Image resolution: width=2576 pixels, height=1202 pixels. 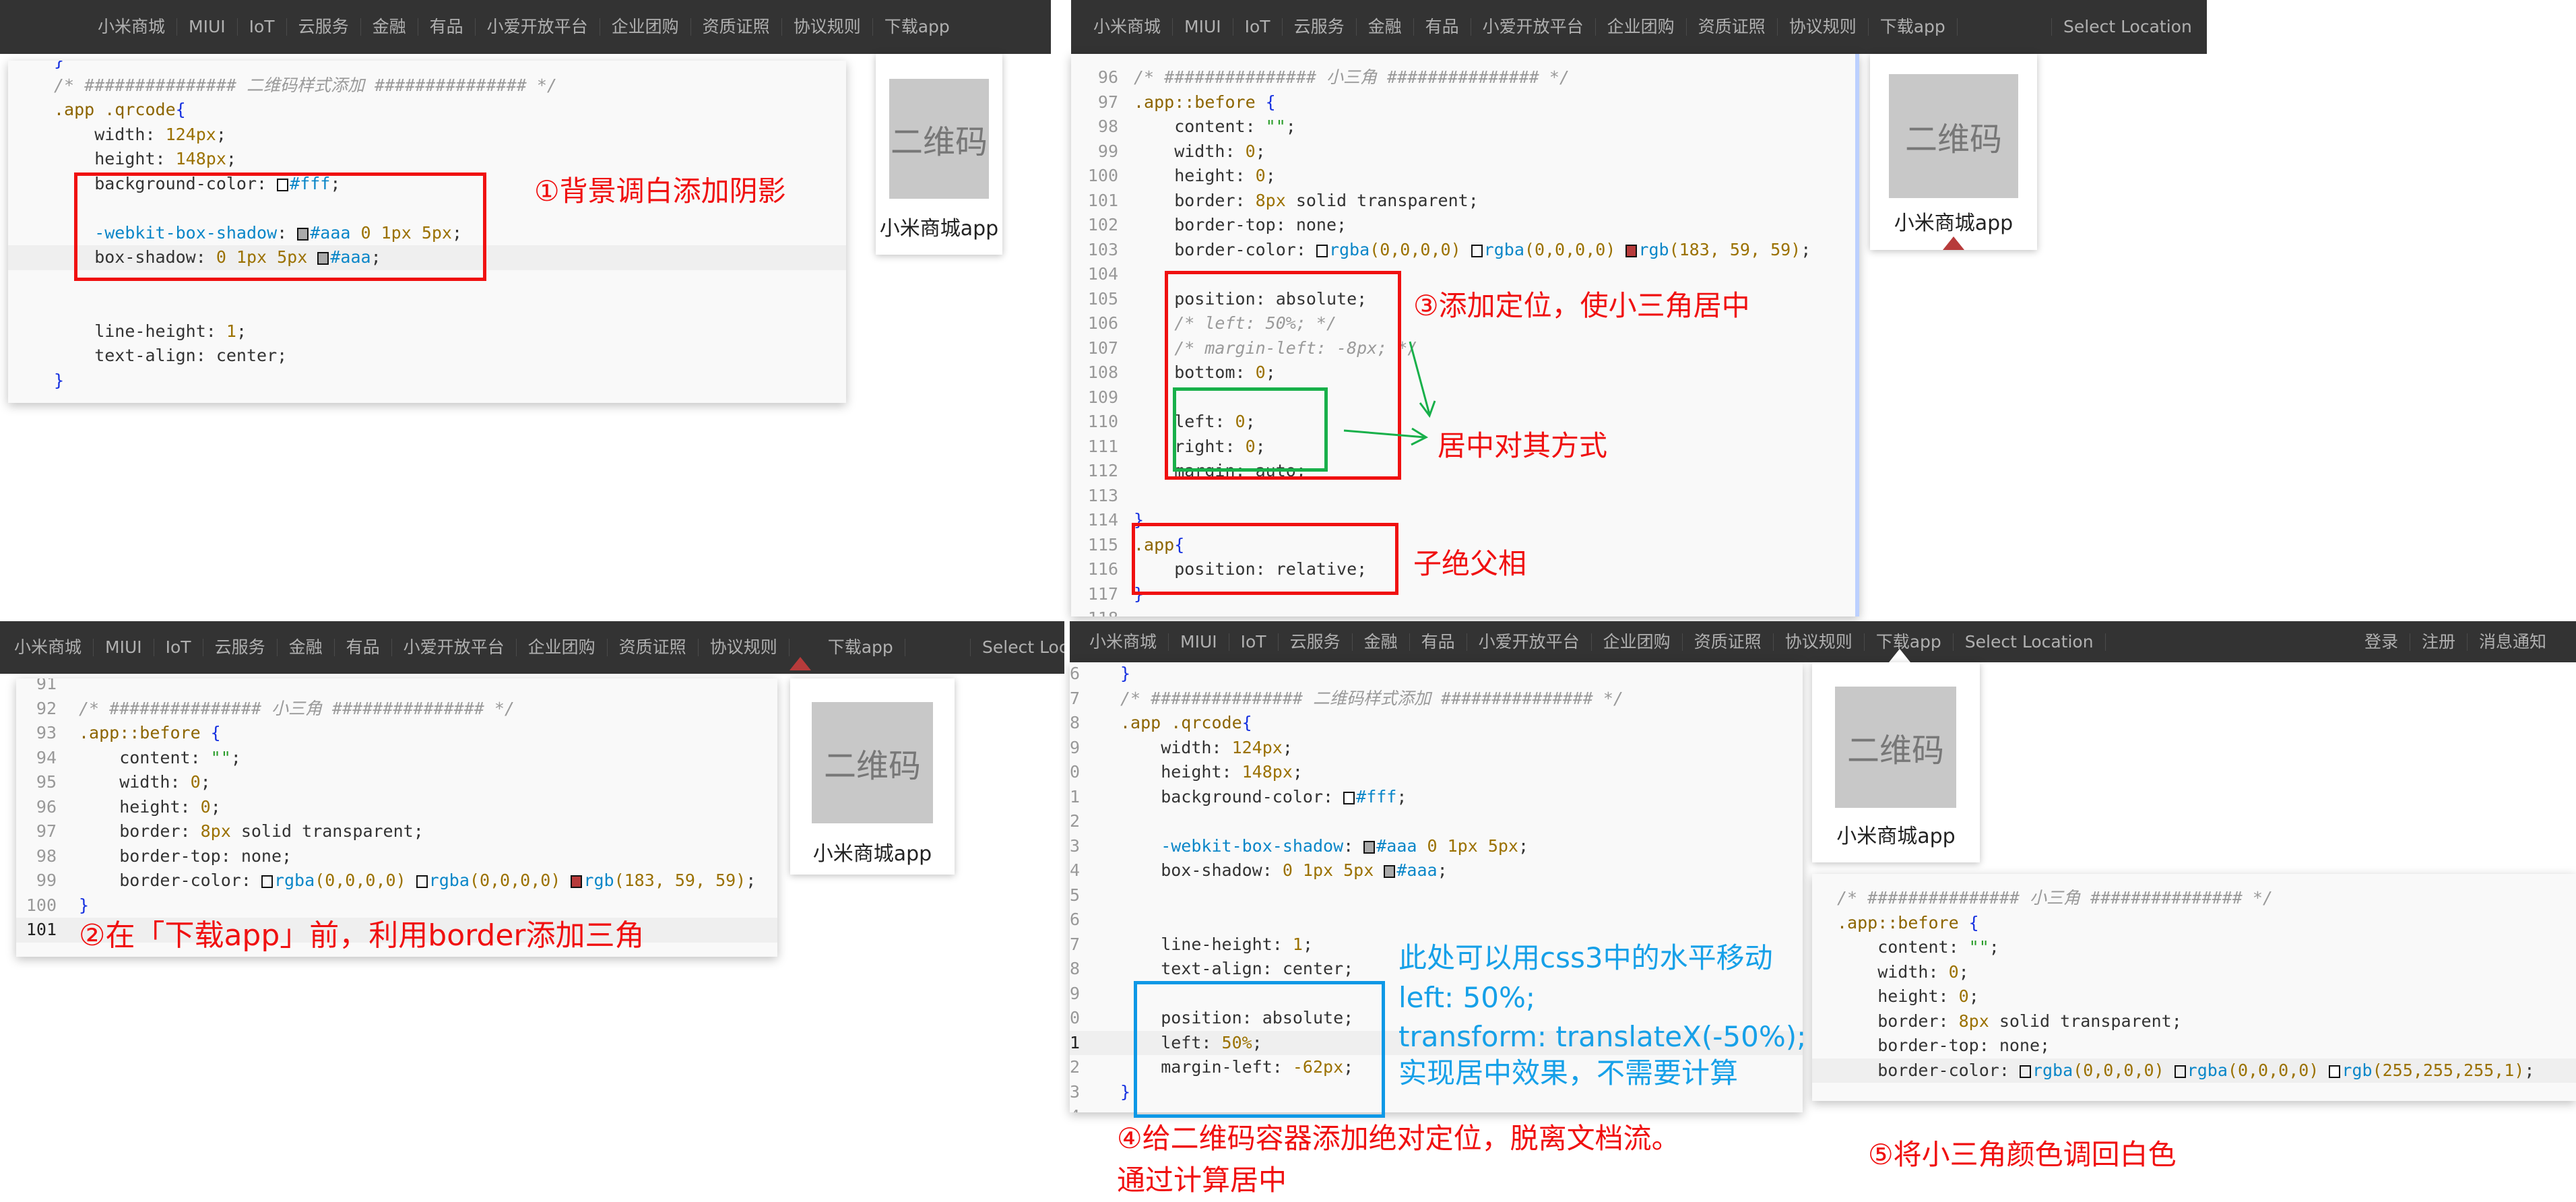 I want to click on qr-card-4: 二维码 小米商城app, so click(x=1896, y=762).